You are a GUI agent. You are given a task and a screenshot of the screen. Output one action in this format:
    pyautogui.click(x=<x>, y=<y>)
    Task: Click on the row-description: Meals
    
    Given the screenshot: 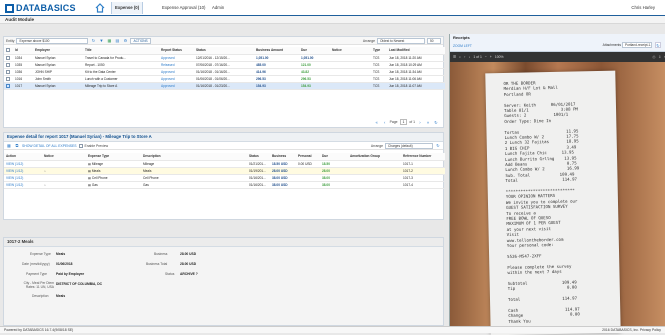 What is the action you would take?
    pyautogui.click(x=194, y=170)
    